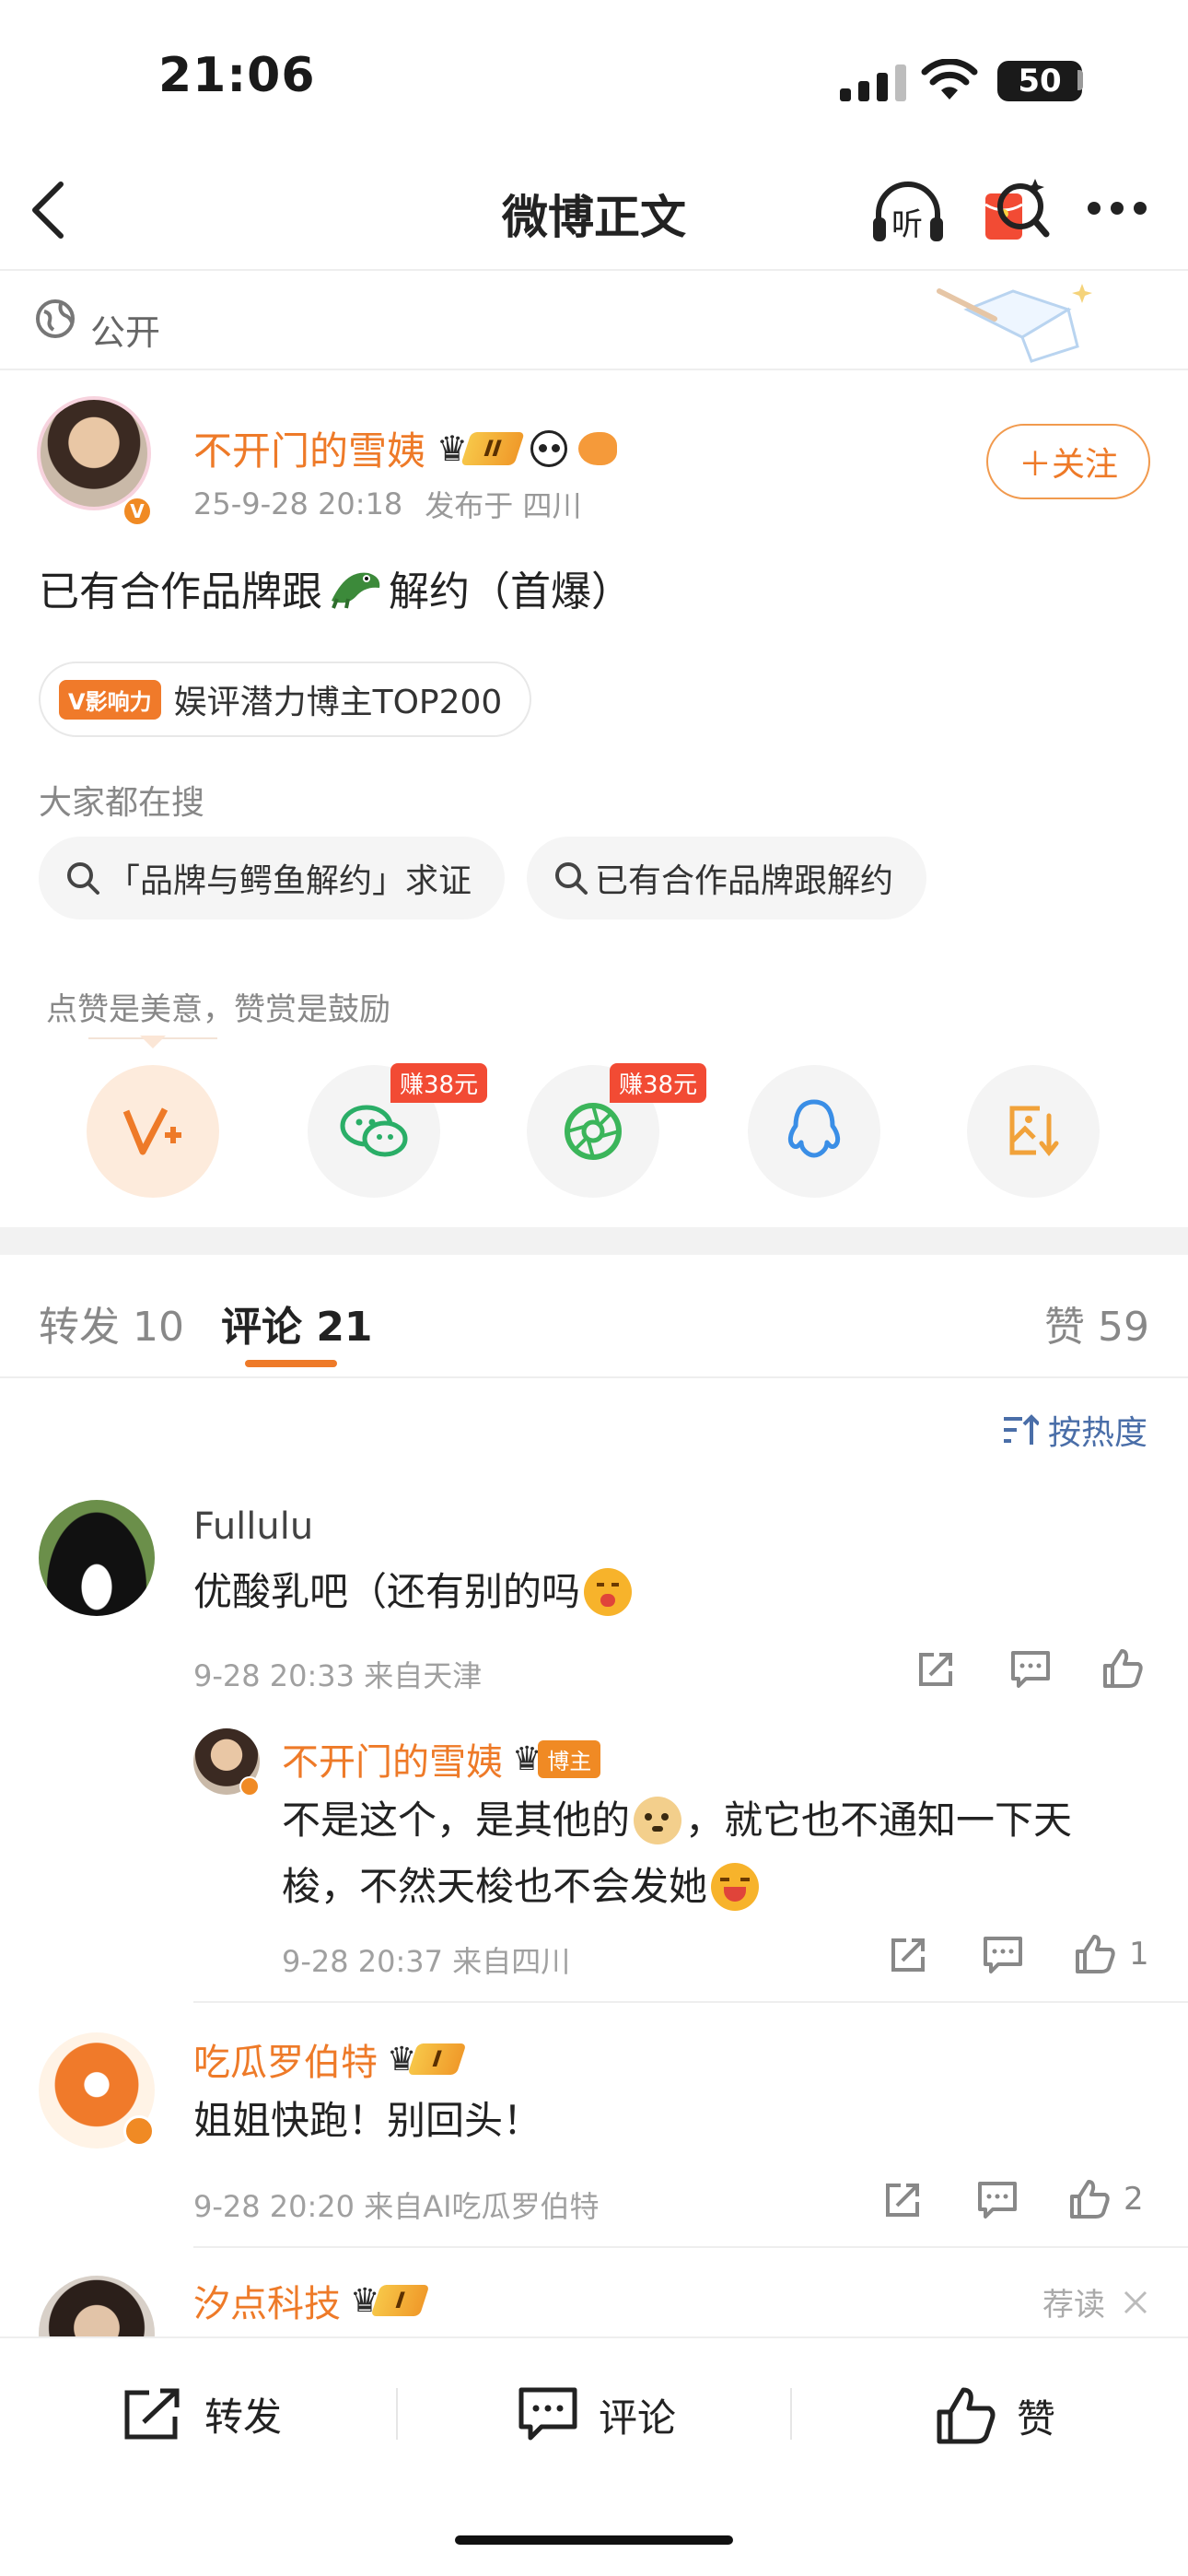 This screenshot has width=1188, height=2576. I want to click on comment-text-content: 优酸乳吧（还有别的吗, so click(387, 1591).